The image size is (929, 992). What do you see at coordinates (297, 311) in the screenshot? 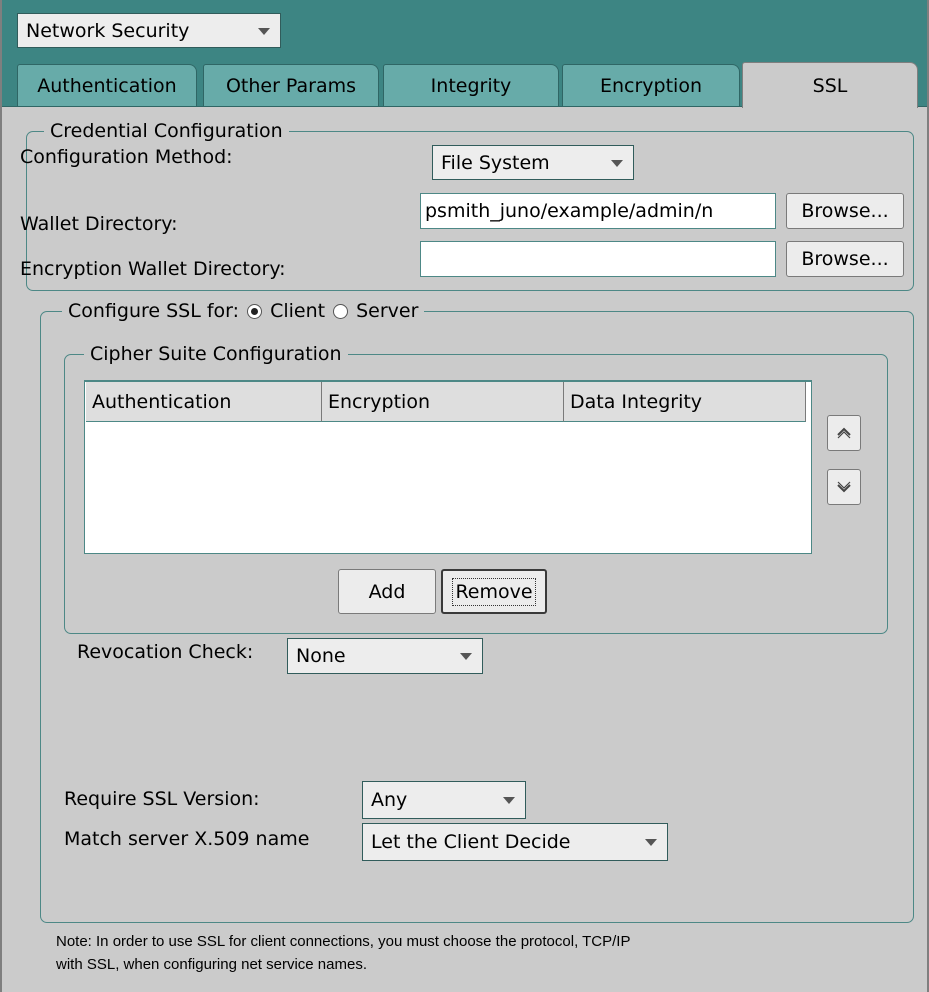
I see `client-radio-label: Client` at bounding box center [297, 311].